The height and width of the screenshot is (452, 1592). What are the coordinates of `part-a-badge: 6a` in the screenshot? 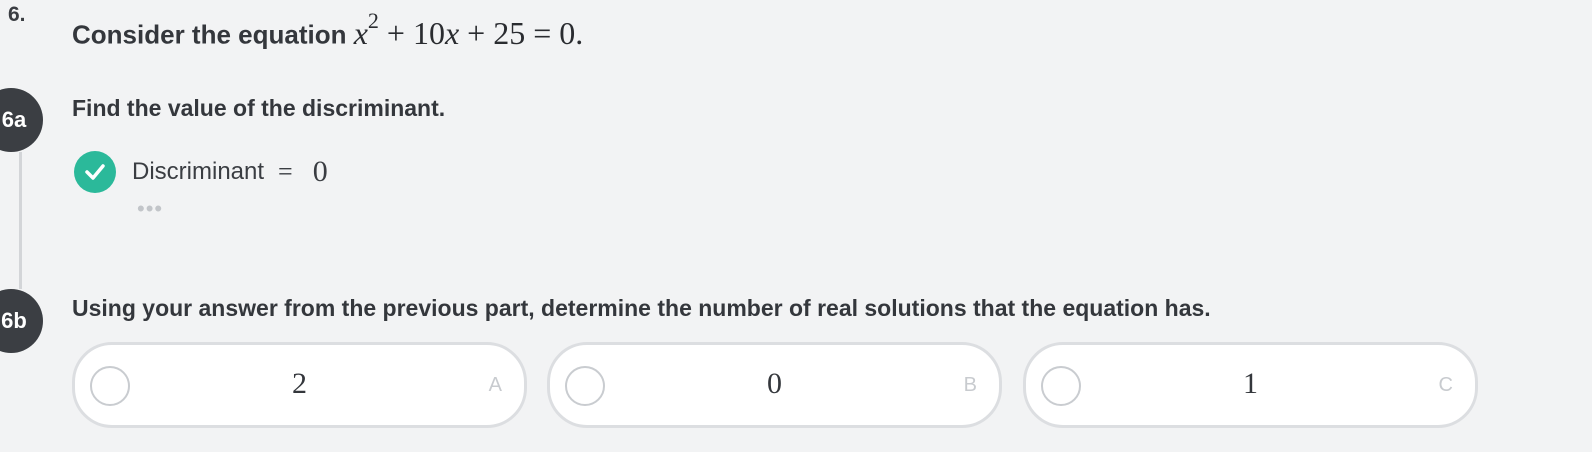 It's located at (21, 120).